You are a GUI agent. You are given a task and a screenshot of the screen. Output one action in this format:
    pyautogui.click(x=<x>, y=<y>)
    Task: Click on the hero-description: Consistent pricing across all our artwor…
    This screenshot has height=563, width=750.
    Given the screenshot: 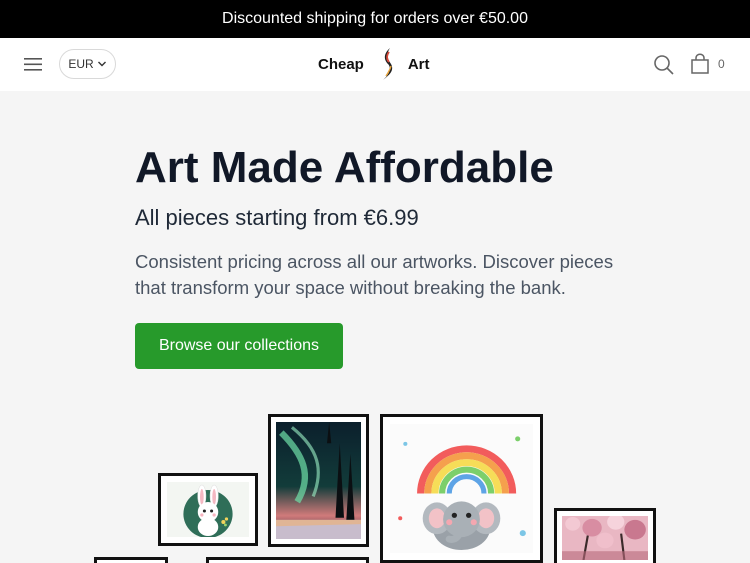 What is the action you would take?
    pyautogui.click(x=374, y=274)
    